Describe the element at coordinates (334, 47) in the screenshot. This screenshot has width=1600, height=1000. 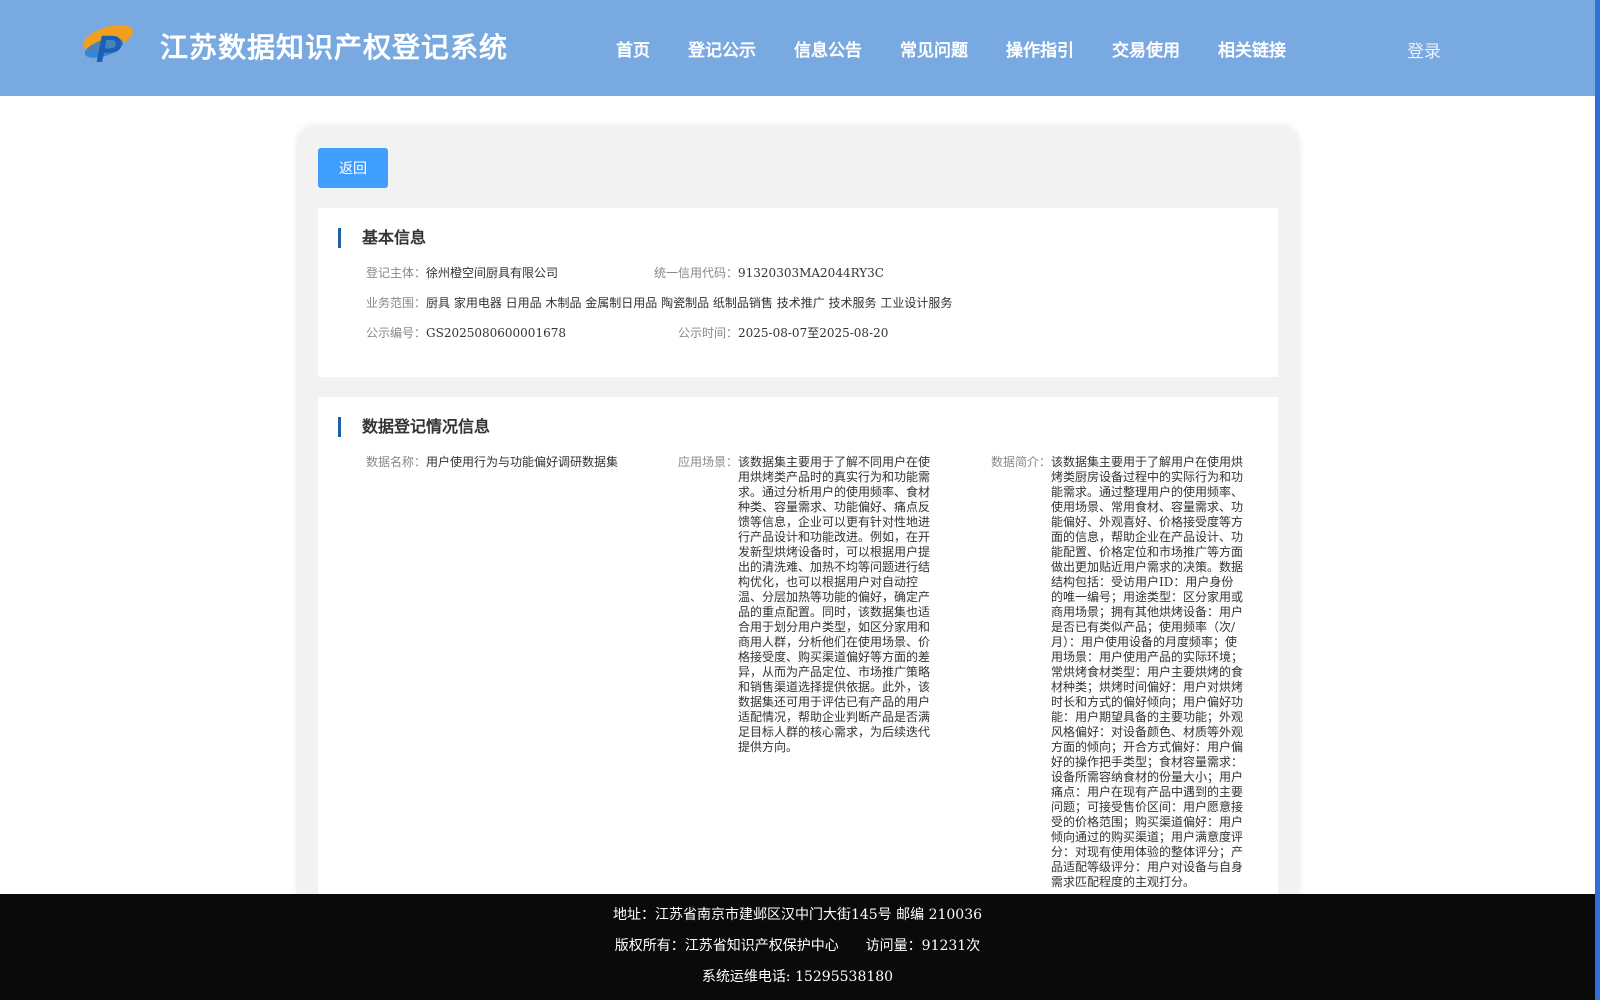
I see `site-title: 江苏数据知识产权登记系统` at that location.